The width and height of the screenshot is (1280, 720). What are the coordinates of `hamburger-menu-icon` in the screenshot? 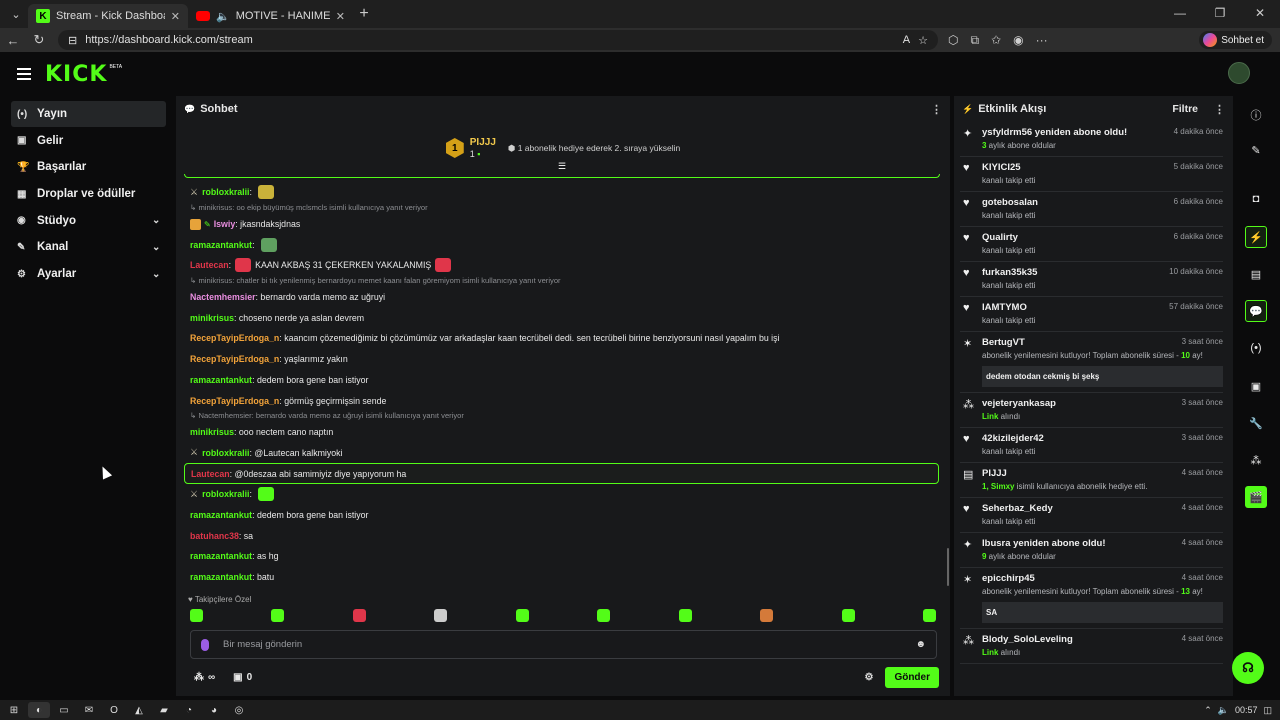 It's located at (24, 74).